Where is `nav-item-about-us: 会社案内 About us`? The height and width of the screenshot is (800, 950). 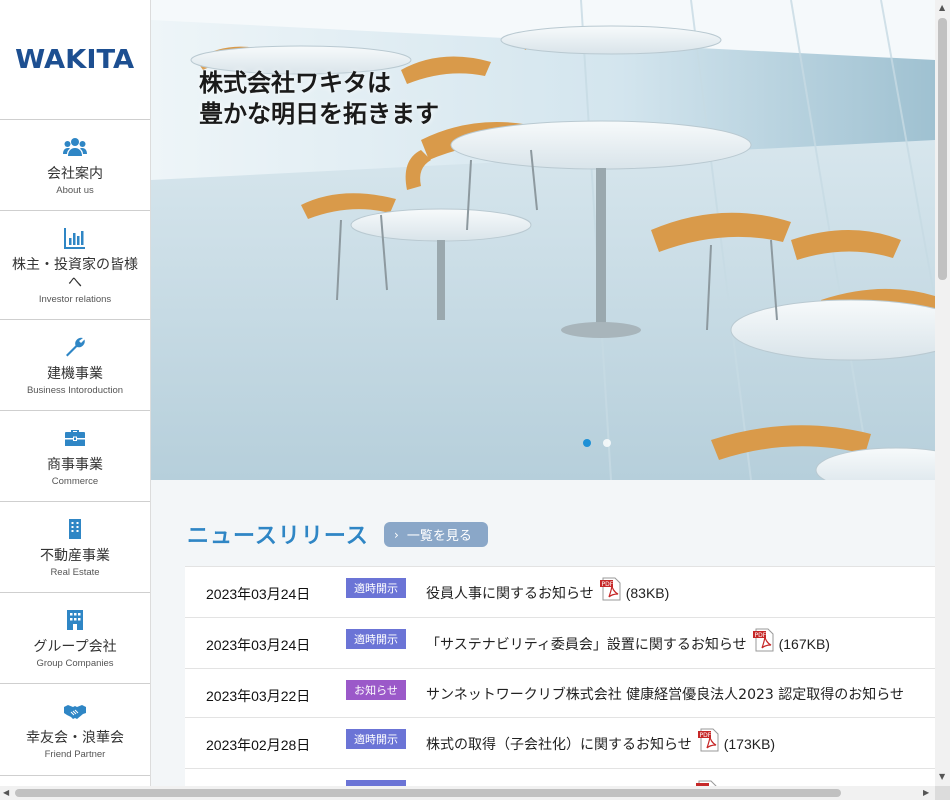 nav-item-about-us: 会社案内 About us is located at coordinates (75, 165).